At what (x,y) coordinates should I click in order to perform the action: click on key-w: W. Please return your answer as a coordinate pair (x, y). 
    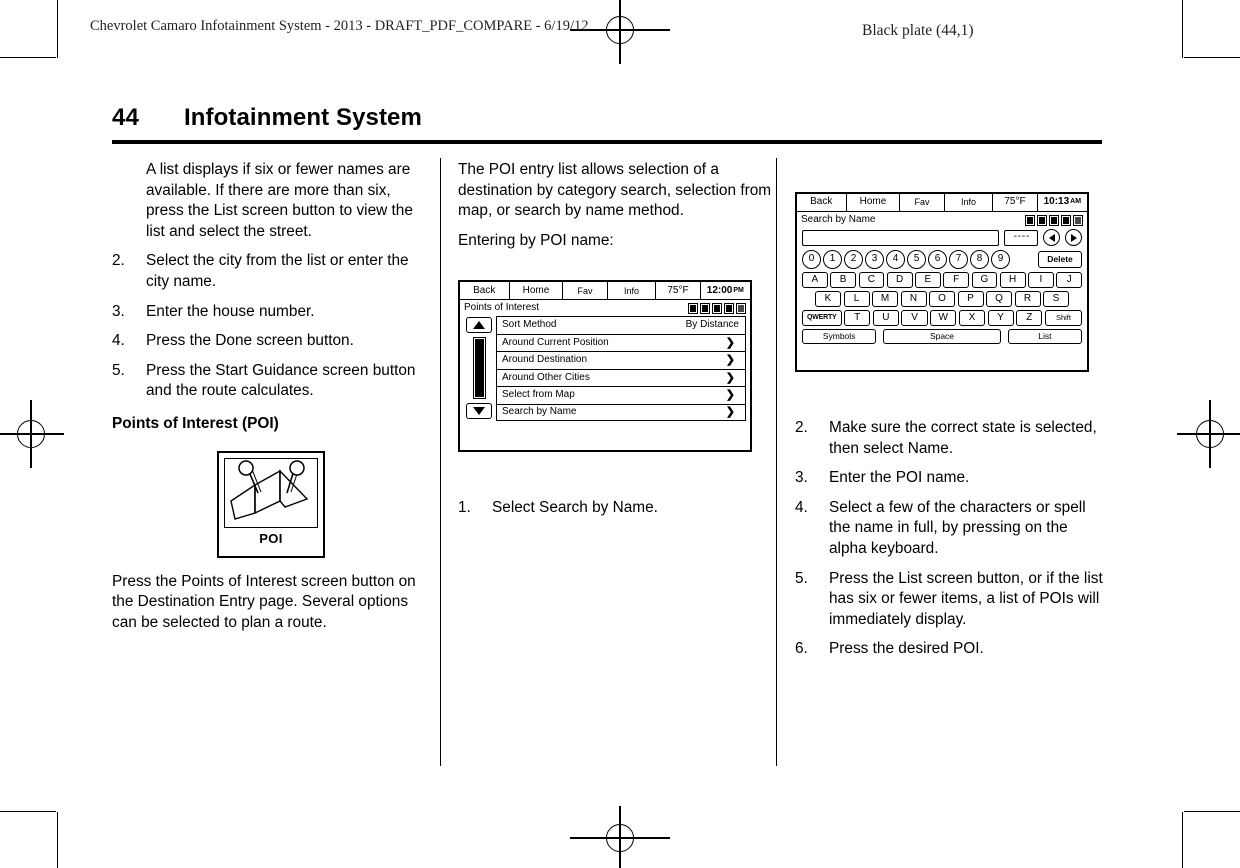
    Looking at the image, I should click on (943, 318).